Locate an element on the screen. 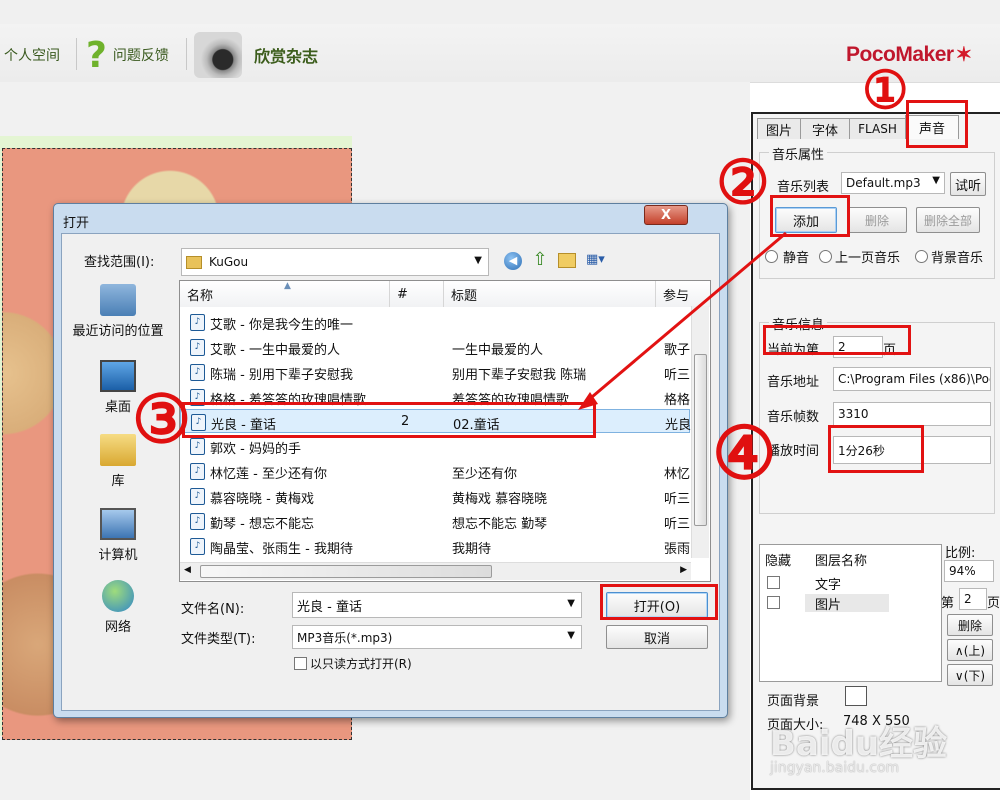 This screenshot has height=800, width=1000. annotation-arrow is located at coordinates (682, 320).